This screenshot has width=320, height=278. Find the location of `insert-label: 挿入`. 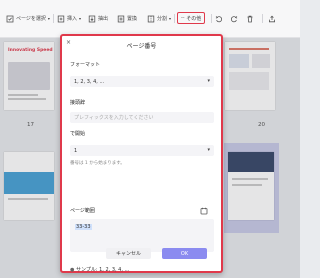

insert-label: 挿入 is located at coordinates (72, 19).